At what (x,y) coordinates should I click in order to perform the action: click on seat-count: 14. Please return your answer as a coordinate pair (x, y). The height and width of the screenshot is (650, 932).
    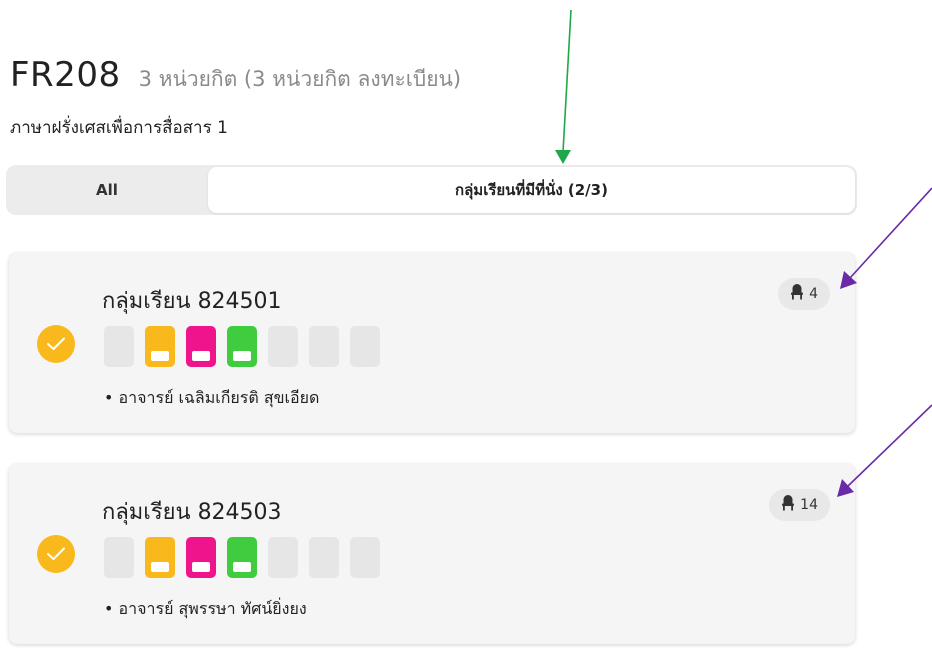
    Looking at the image, I should click on (809, 505).